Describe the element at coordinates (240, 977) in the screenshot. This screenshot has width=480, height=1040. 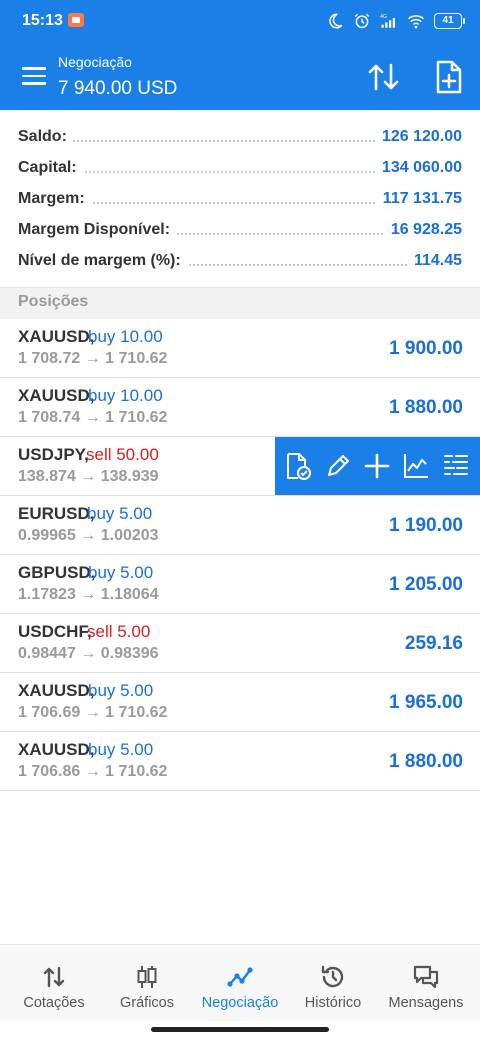
I see `trade-icon` at that location.